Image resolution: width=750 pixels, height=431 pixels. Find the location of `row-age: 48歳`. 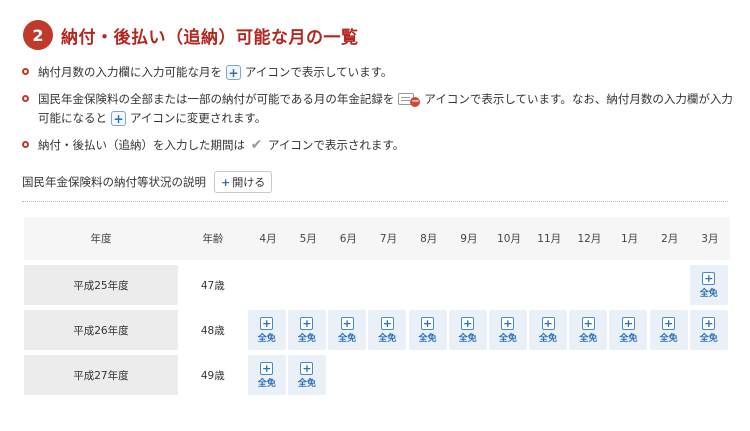

row-age: 48歳 is located at coordinates (212, 330).